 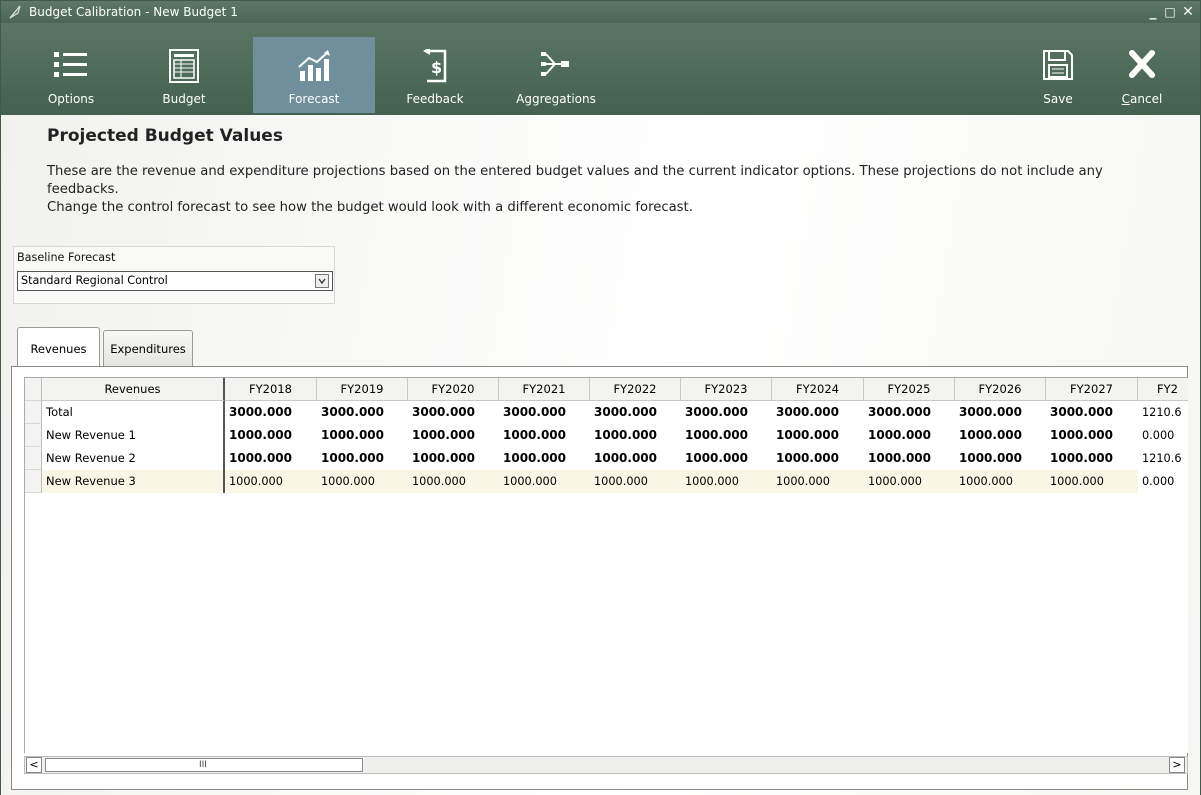 I want to click on horizontal-scrollbar: < III >, so click(x=606, y=765).